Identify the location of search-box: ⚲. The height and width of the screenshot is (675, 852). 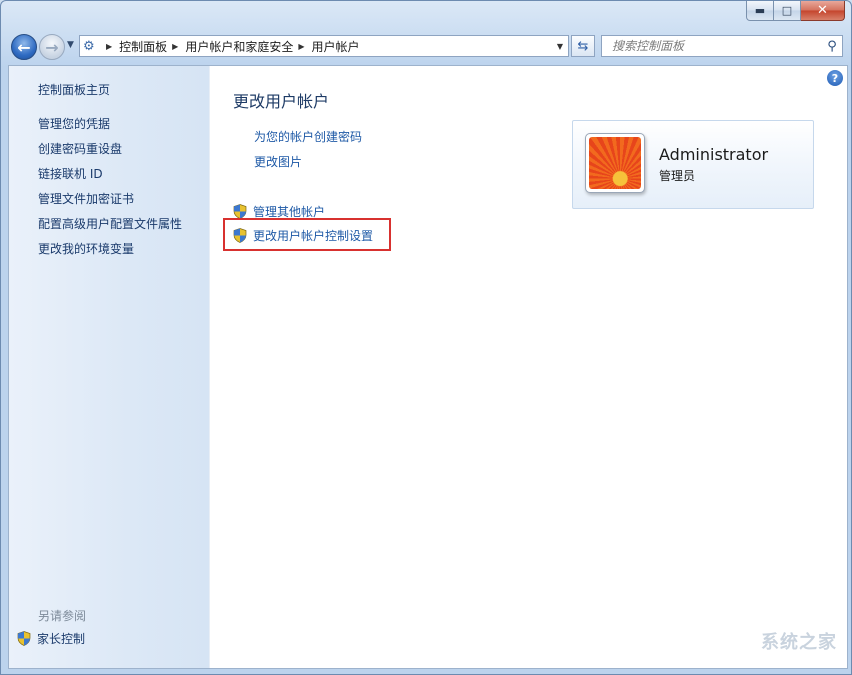
(722, 46).